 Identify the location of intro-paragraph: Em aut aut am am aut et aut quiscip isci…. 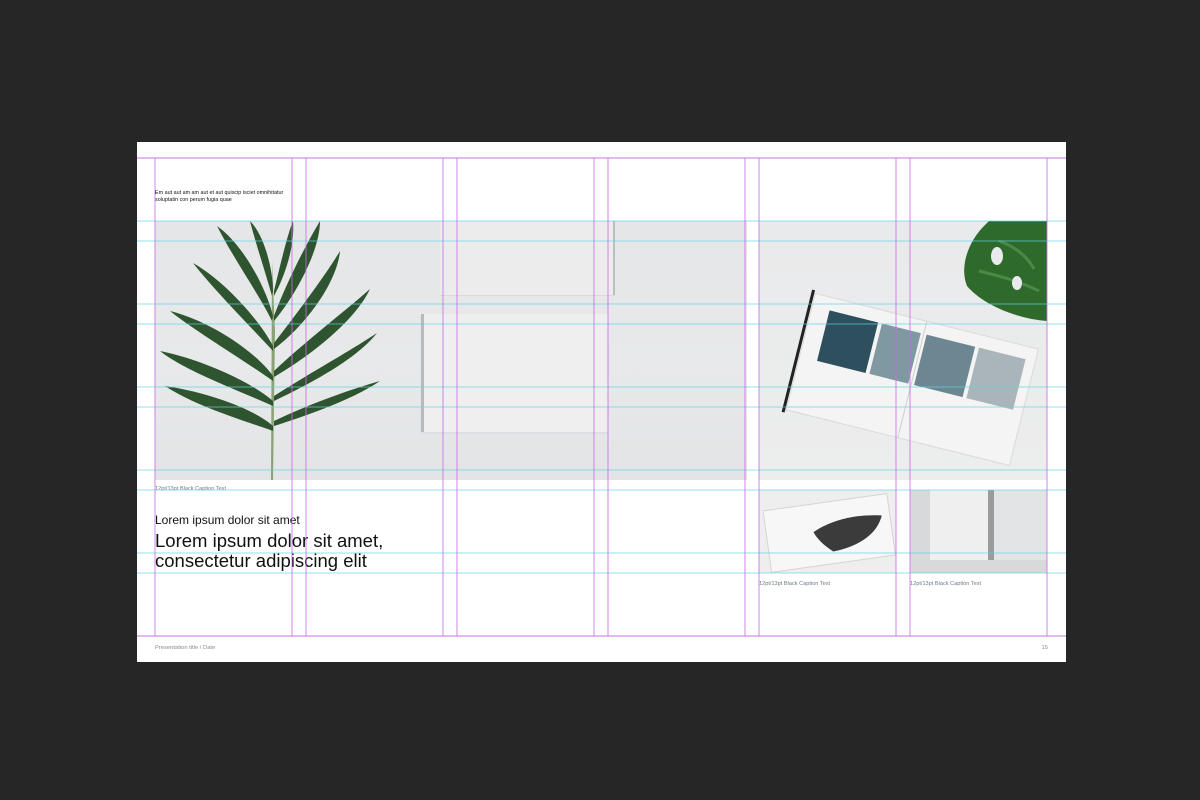
(219, 196).